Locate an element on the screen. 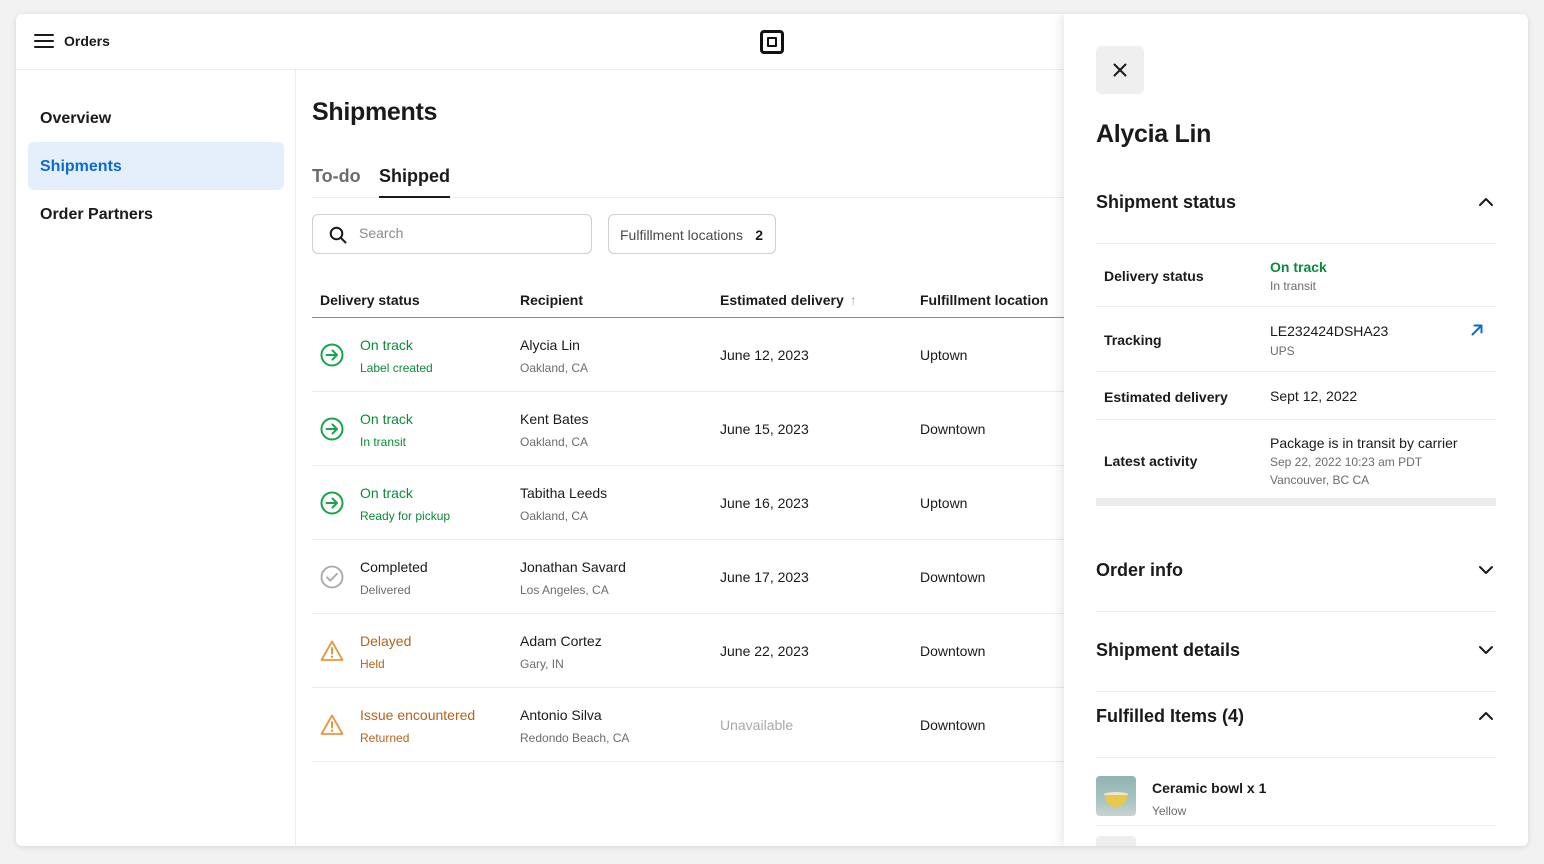 This screenshot has height=864, width=1544. filter-label: Fulfillment locations is located at coordinates (681, 235).